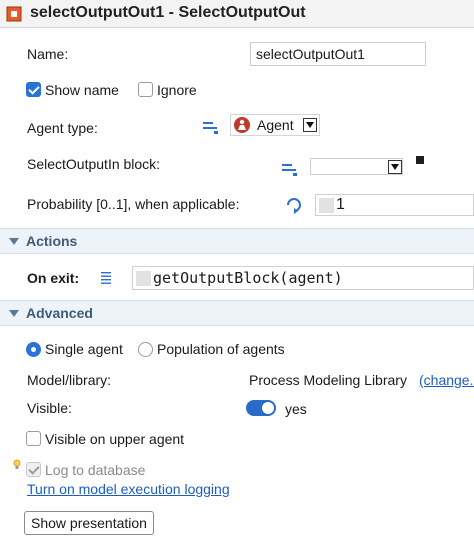 The height and width of the screenshot is (549, 474). What do you see at coordinates (261, 408) in the screenshot?
I see `visible-toggle` at bounding box center [261, 408].